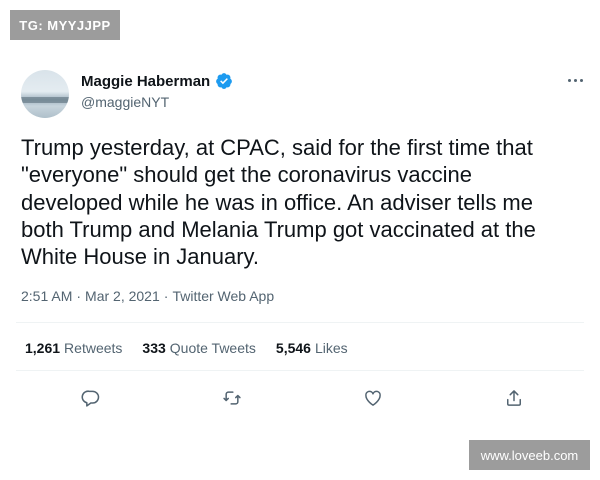 This screenshot has height=480, width=600. What do you see at coordinates (232, 398) in the screenshot?
I see `retweet-icon` at bounding box center [232, 398].